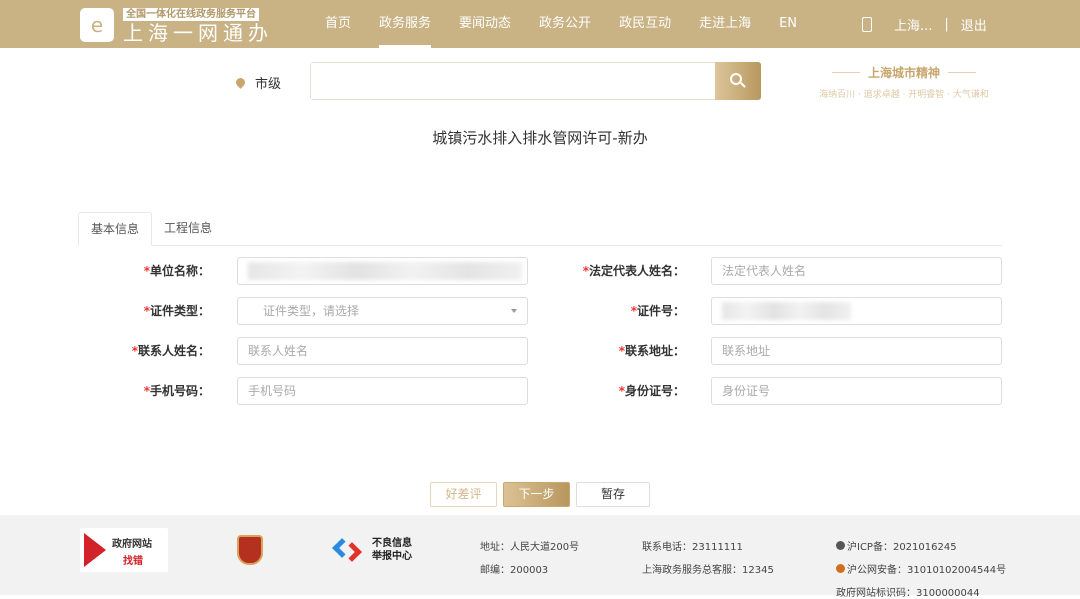 This screenshot has height=599, width=1080. Describe the element at coordinates (514, 312) in the screenshot. I see `chevron-down-icon` at that location.